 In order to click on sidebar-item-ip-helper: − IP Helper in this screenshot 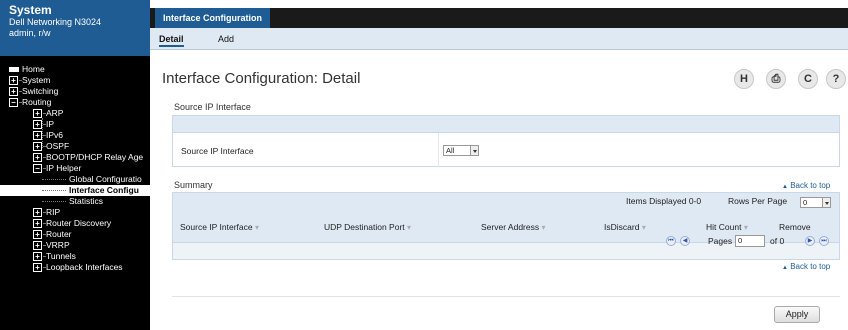, I will do `click(75, 168)`.